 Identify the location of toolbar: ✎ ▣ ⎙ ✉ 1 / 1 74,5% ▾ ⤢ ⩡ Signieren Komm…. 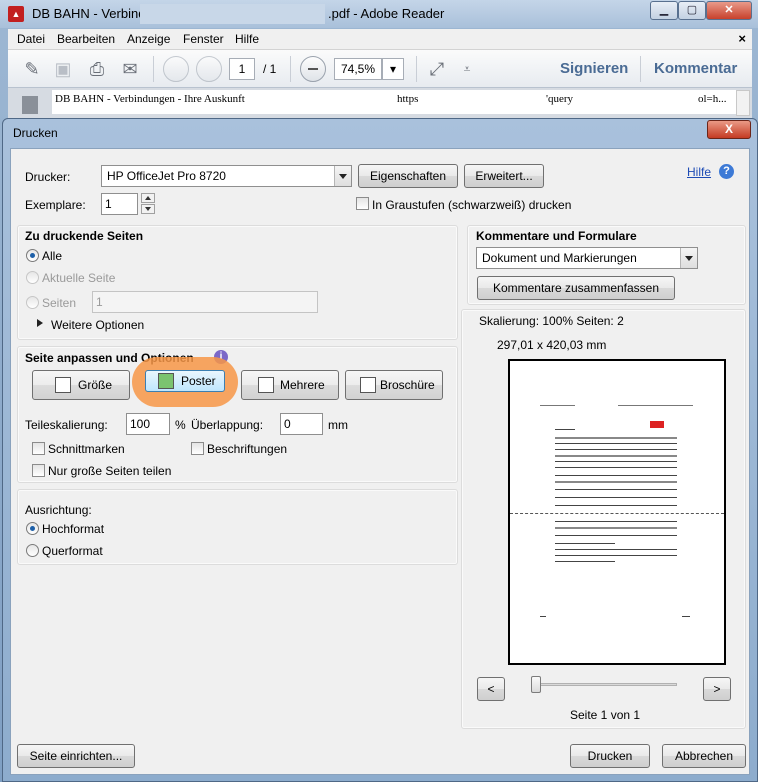
(380, 69).